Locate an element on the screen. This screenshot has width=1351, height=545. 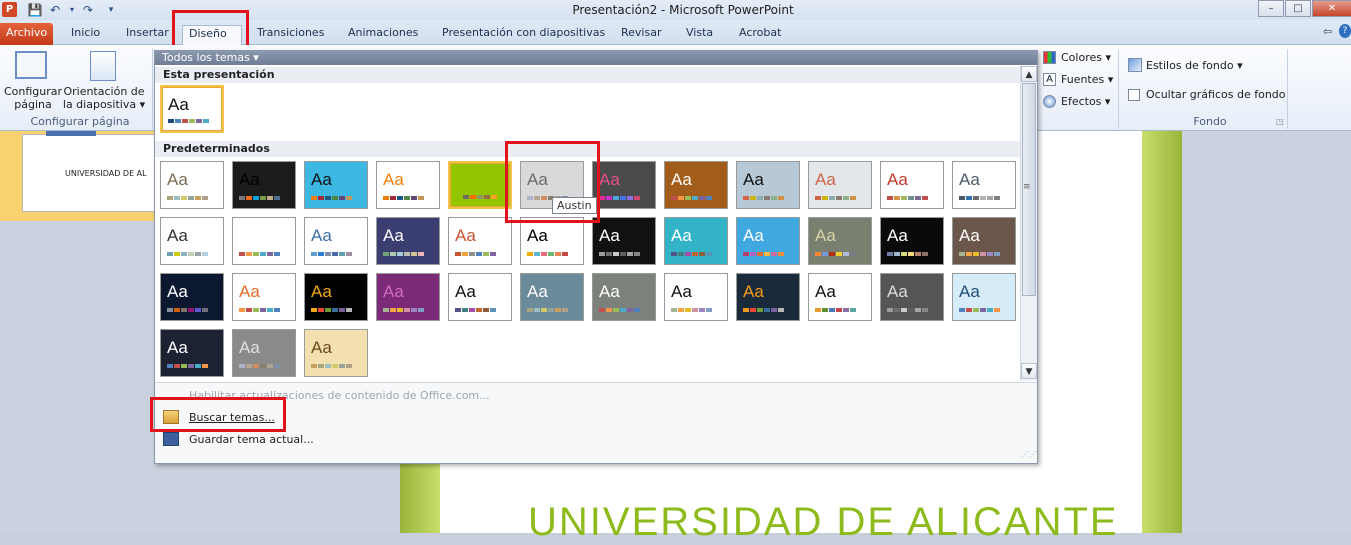
slide-orientation-icon is located at coordinates (103, 66).